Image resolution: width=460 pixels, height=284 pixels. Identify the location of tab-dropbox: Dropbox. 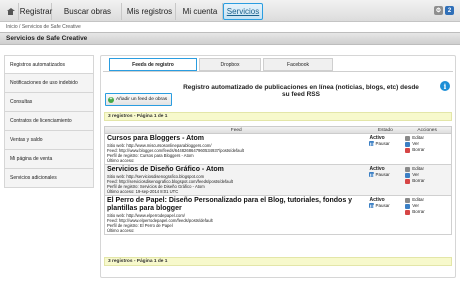
(230, 64).